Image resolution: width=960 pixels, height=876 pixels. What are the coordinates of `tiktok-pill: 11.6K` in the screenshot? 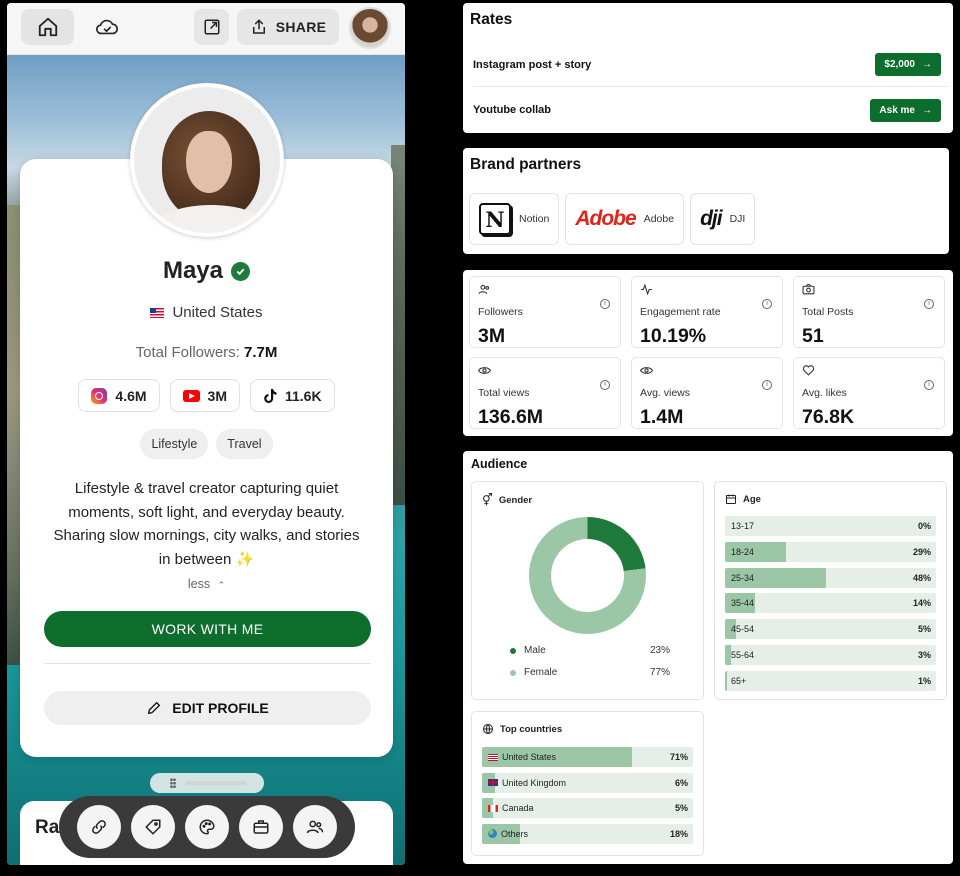 It's located at (292, 395).